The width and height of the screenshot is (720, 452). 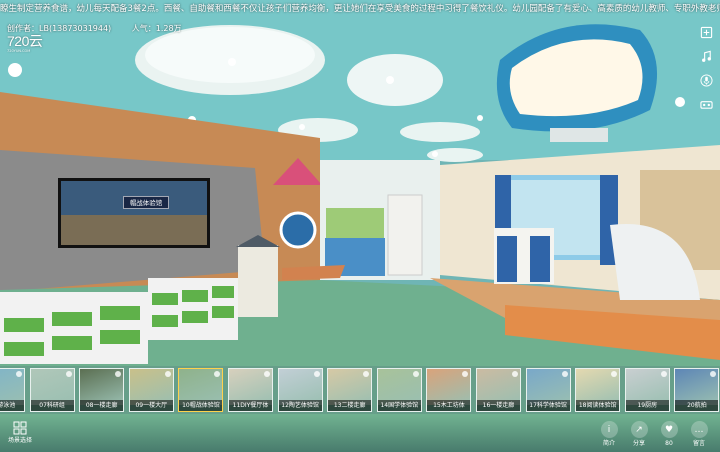 I want to click on brand-logo: 720云 720YUN.COM, so click(x=27, y=45).